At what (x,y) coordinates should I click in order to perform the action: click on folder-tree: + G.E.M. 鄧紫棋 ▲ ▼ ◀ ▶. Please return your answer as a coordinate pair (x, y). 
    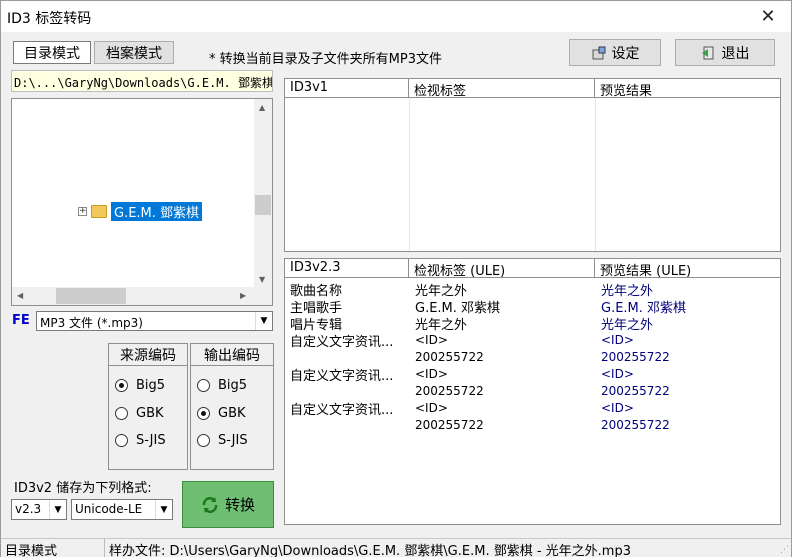
    Looking at the image, I should click on (142, 202).